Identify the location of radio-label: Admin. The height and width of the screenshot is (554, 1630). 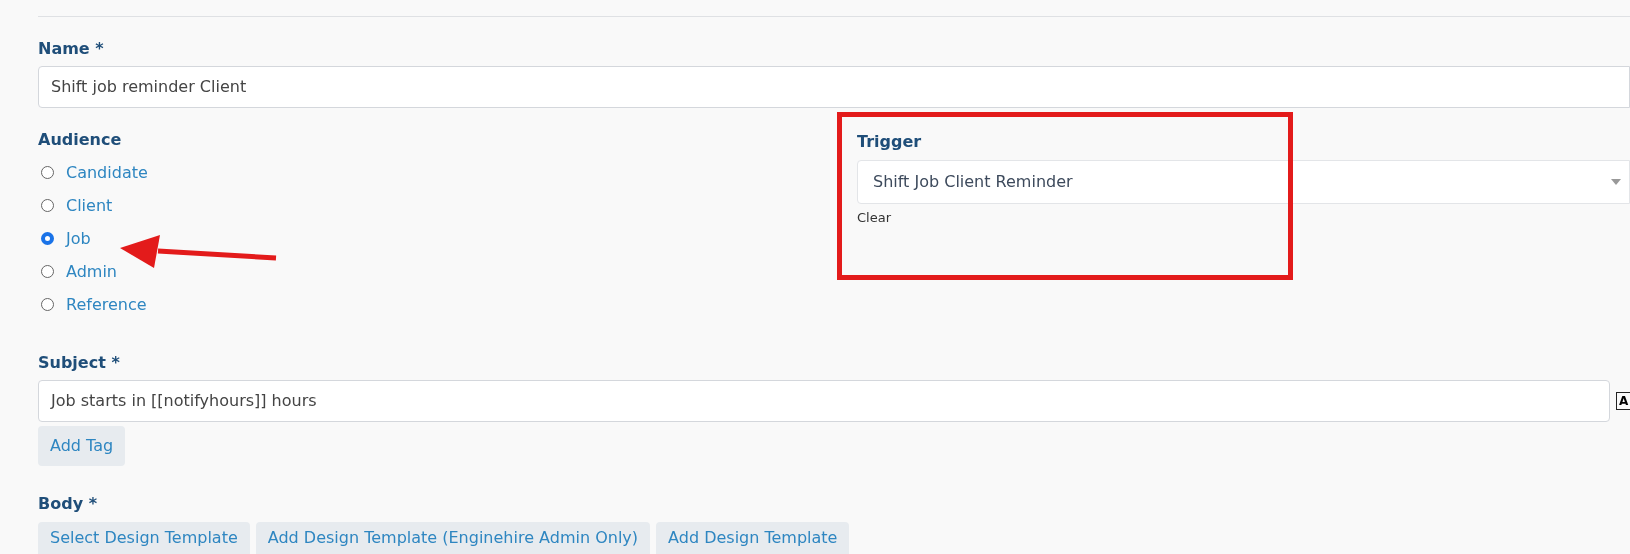
(91, 271).